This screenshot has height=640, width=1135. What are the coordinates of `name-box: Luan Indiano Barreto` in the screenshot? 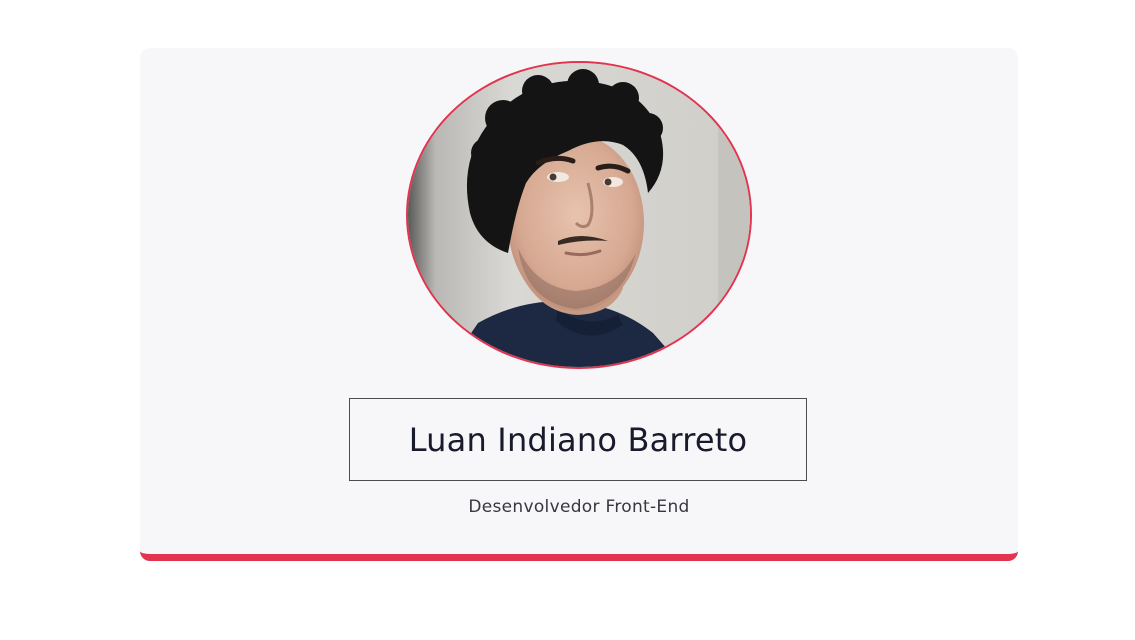 It's located at (578, 439).